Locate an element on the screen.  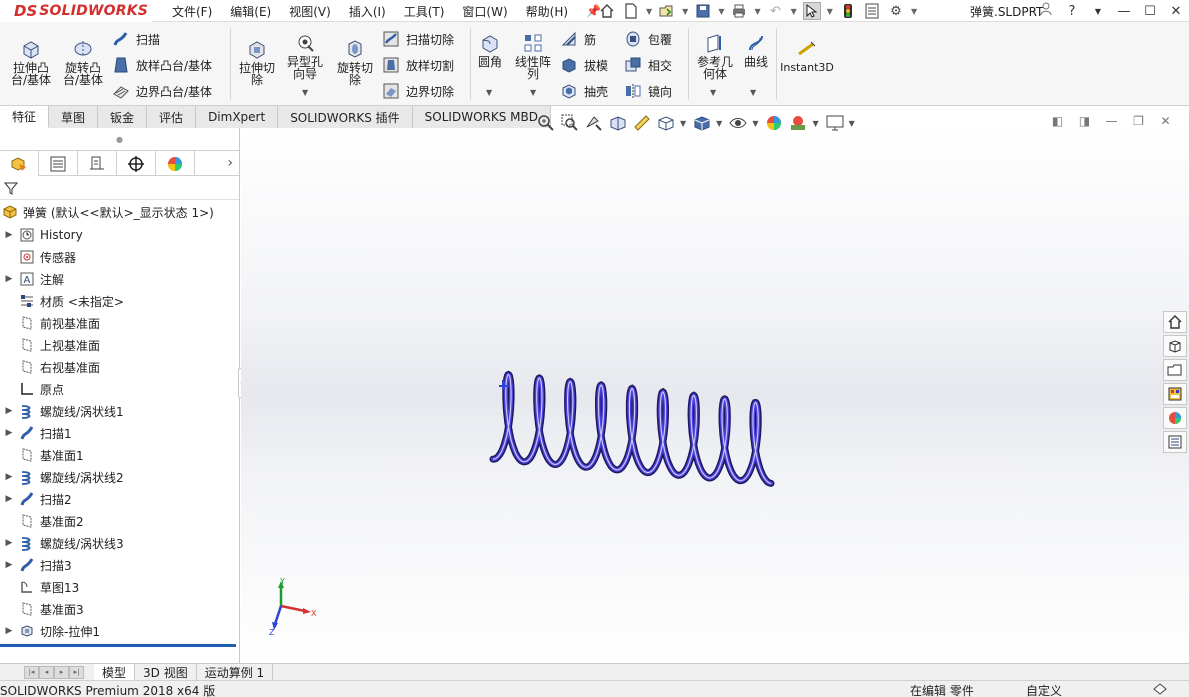
custom-properties-icon is located at coordinates (1175, 442).